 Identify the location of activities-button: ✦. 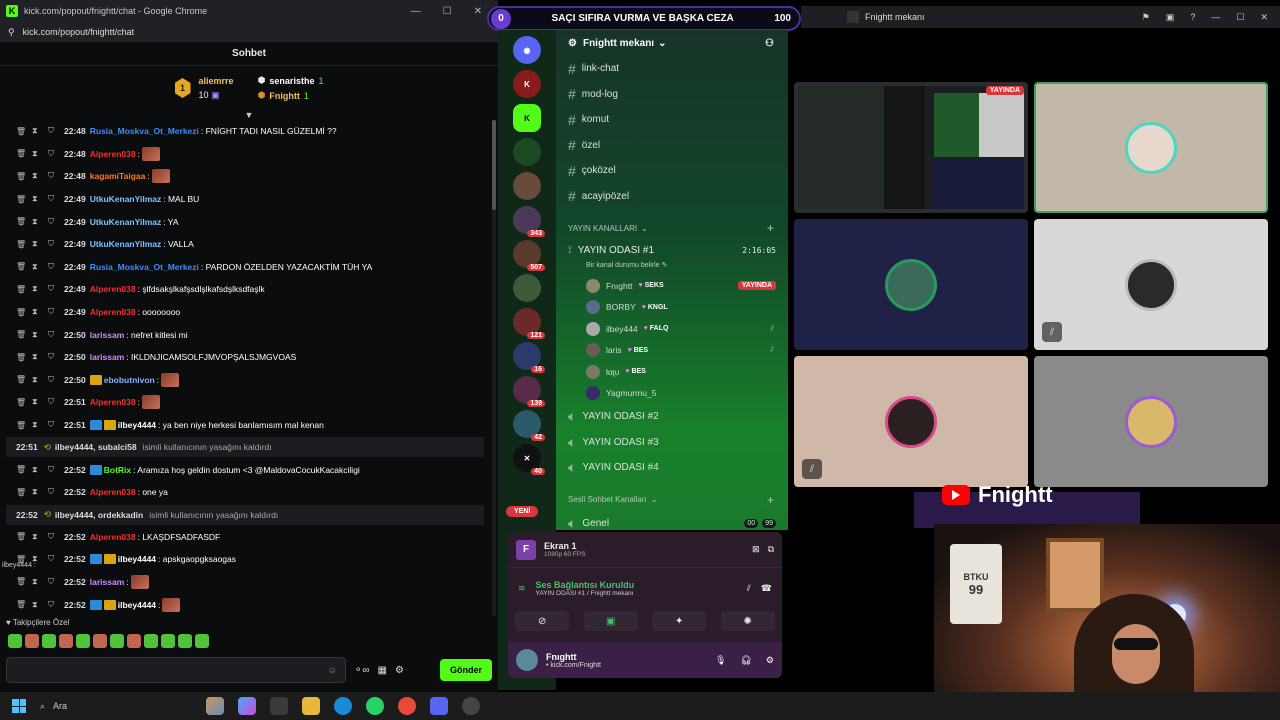
(679, 621).